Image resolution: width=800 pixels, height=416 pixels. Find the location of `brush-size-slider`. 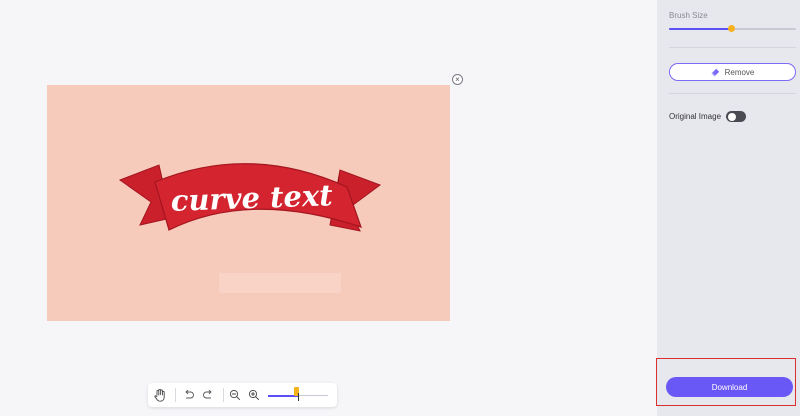

brush-size-slider is located at coordinates (732, 28).